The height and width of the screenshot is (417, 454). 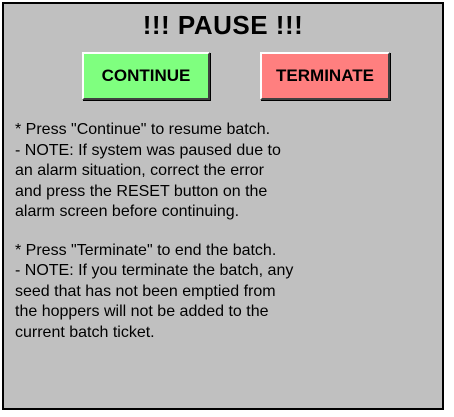 I want to click on instruction-line: an alarm situation, correct the error, so click(x=139, y=170).